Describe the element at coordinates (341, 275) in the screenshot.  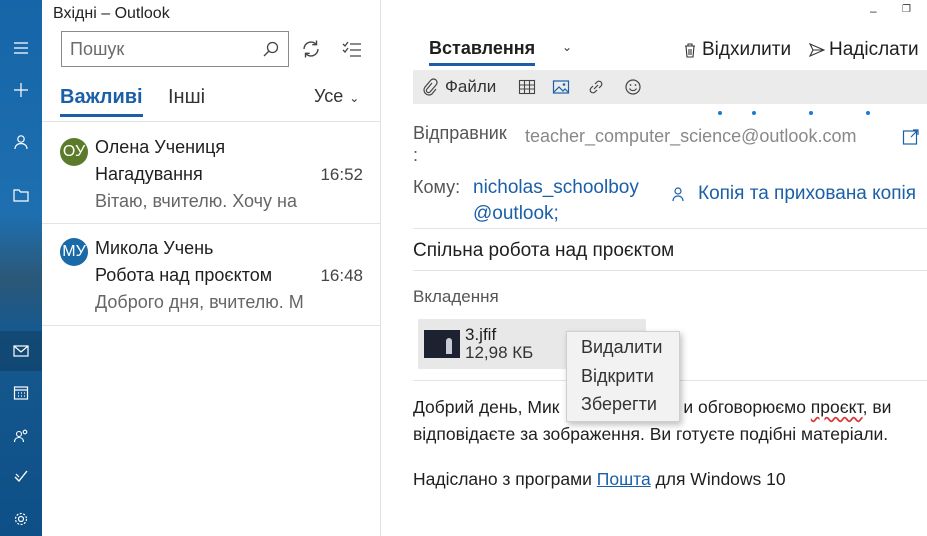
I see `message-time: 16:48` at that location.